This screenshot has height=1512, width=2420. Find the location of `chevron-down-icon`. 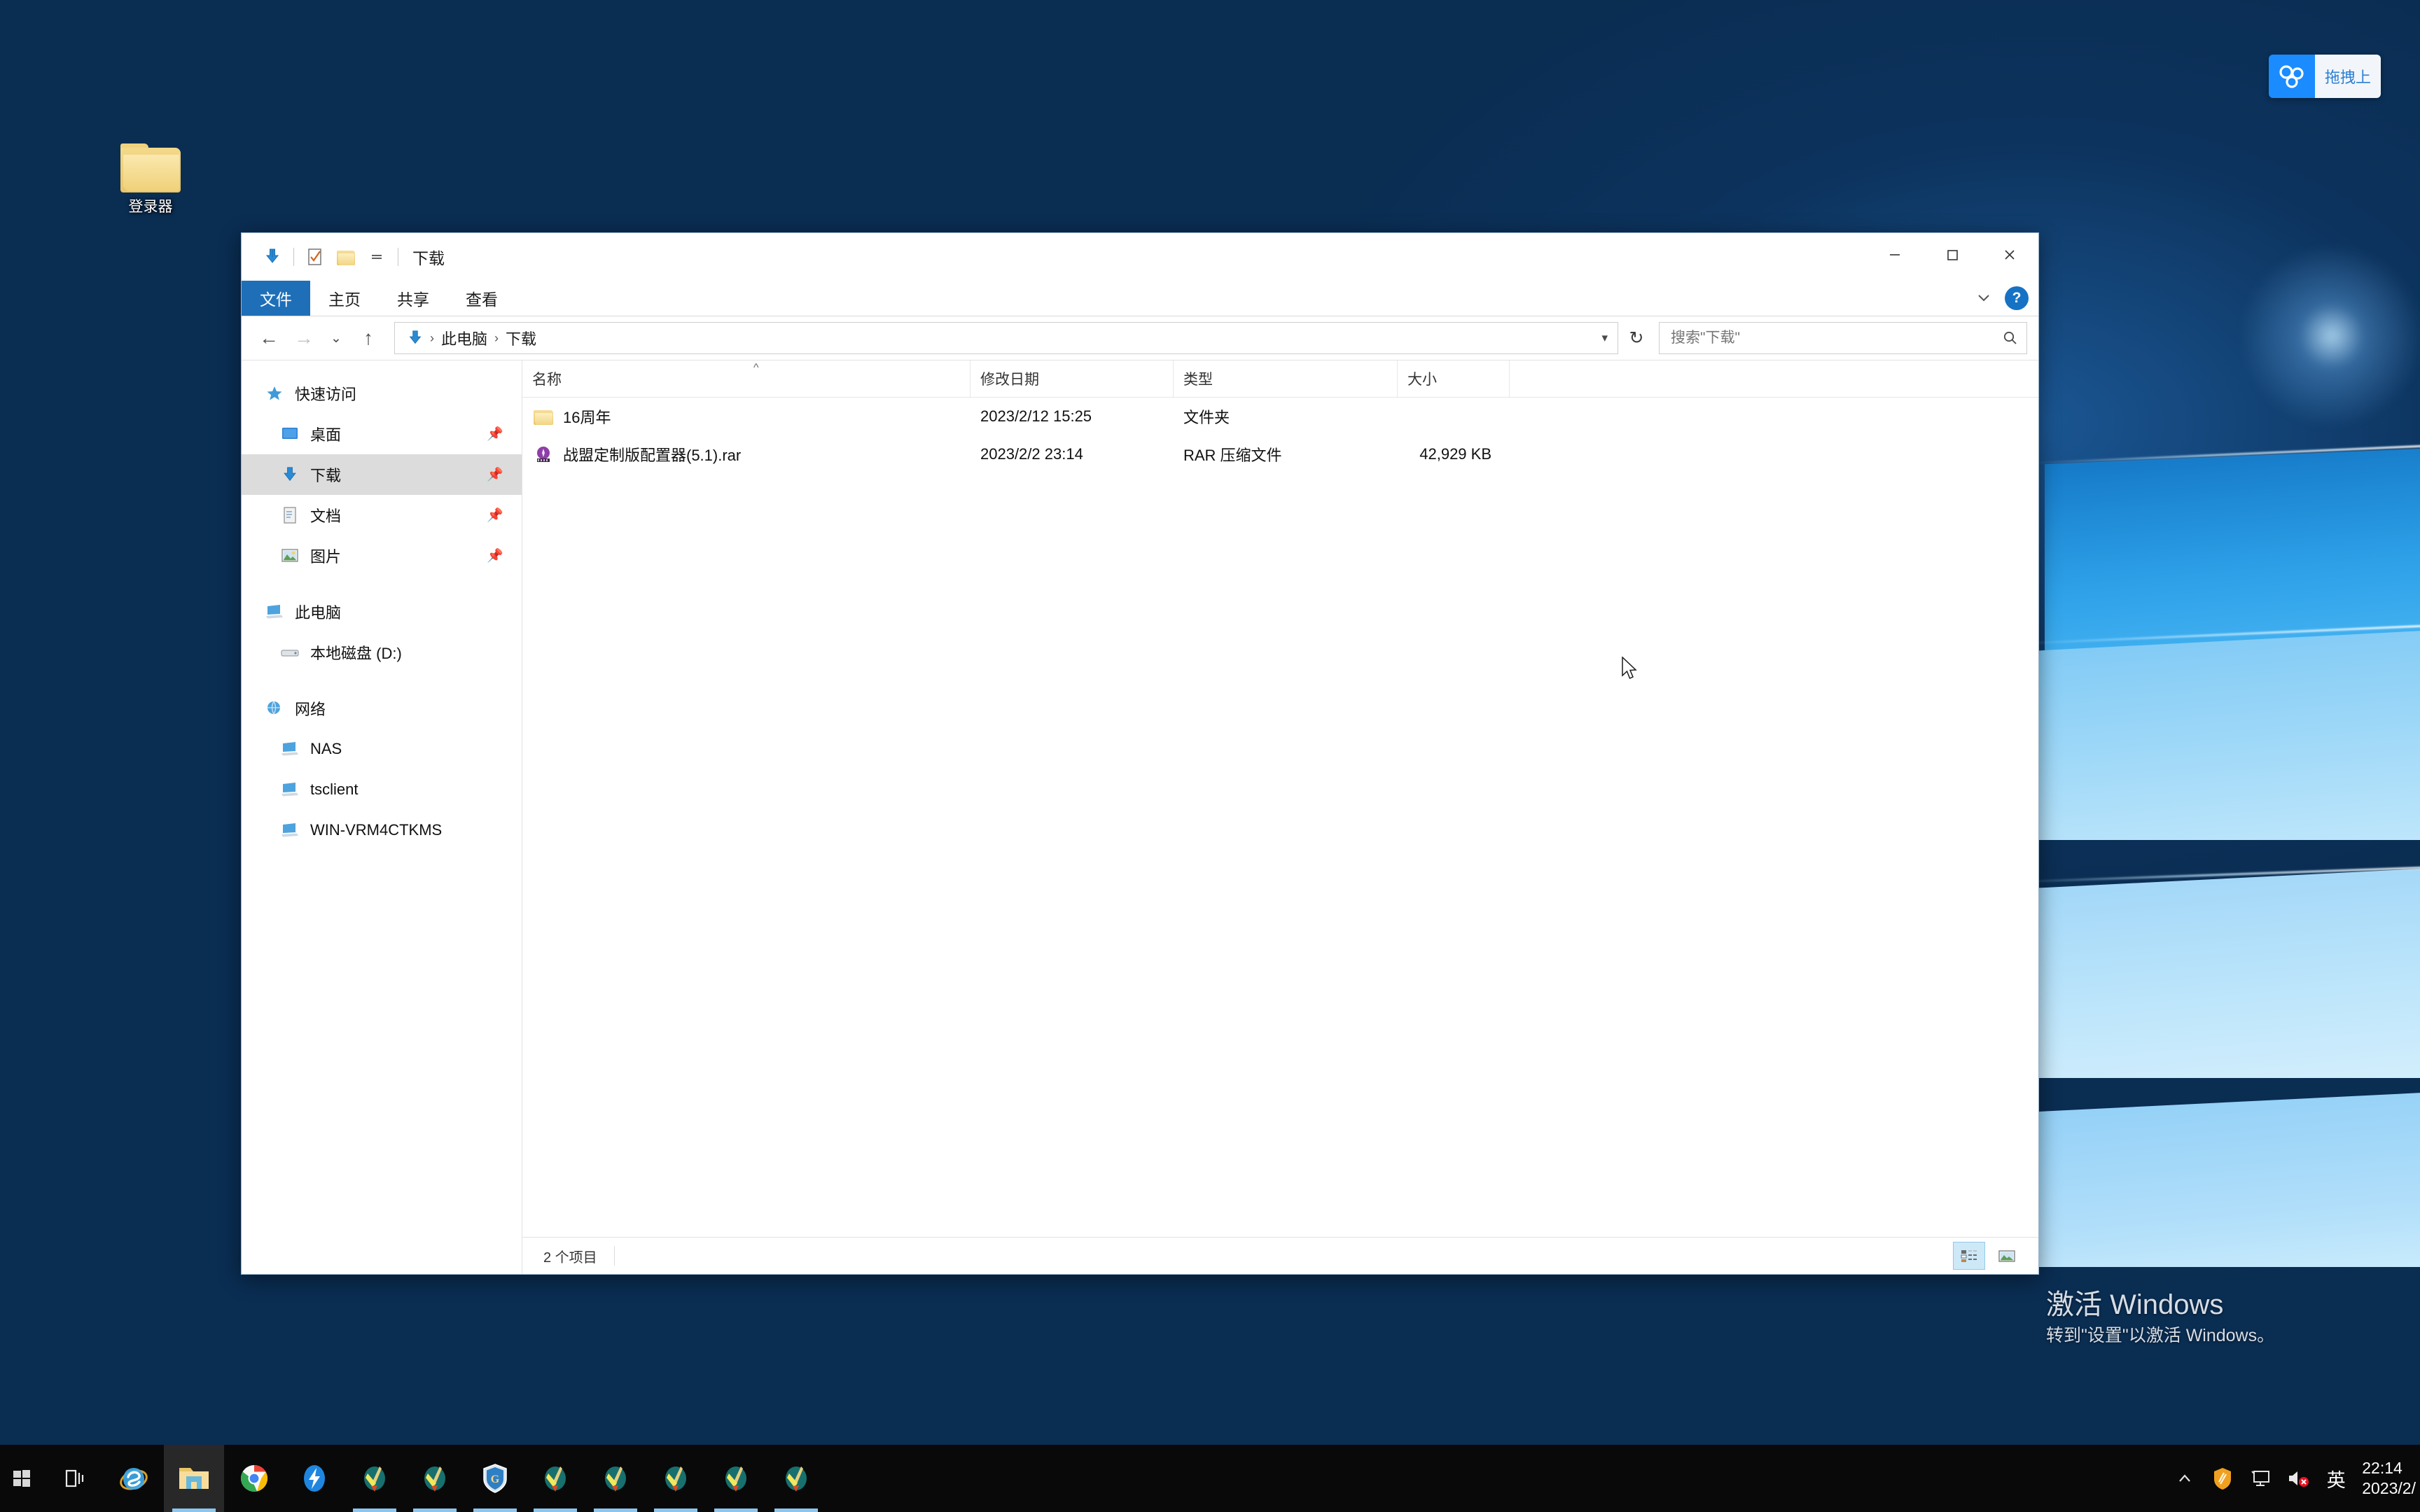

chevron-down-icon is located at coordinates (1984, 298).